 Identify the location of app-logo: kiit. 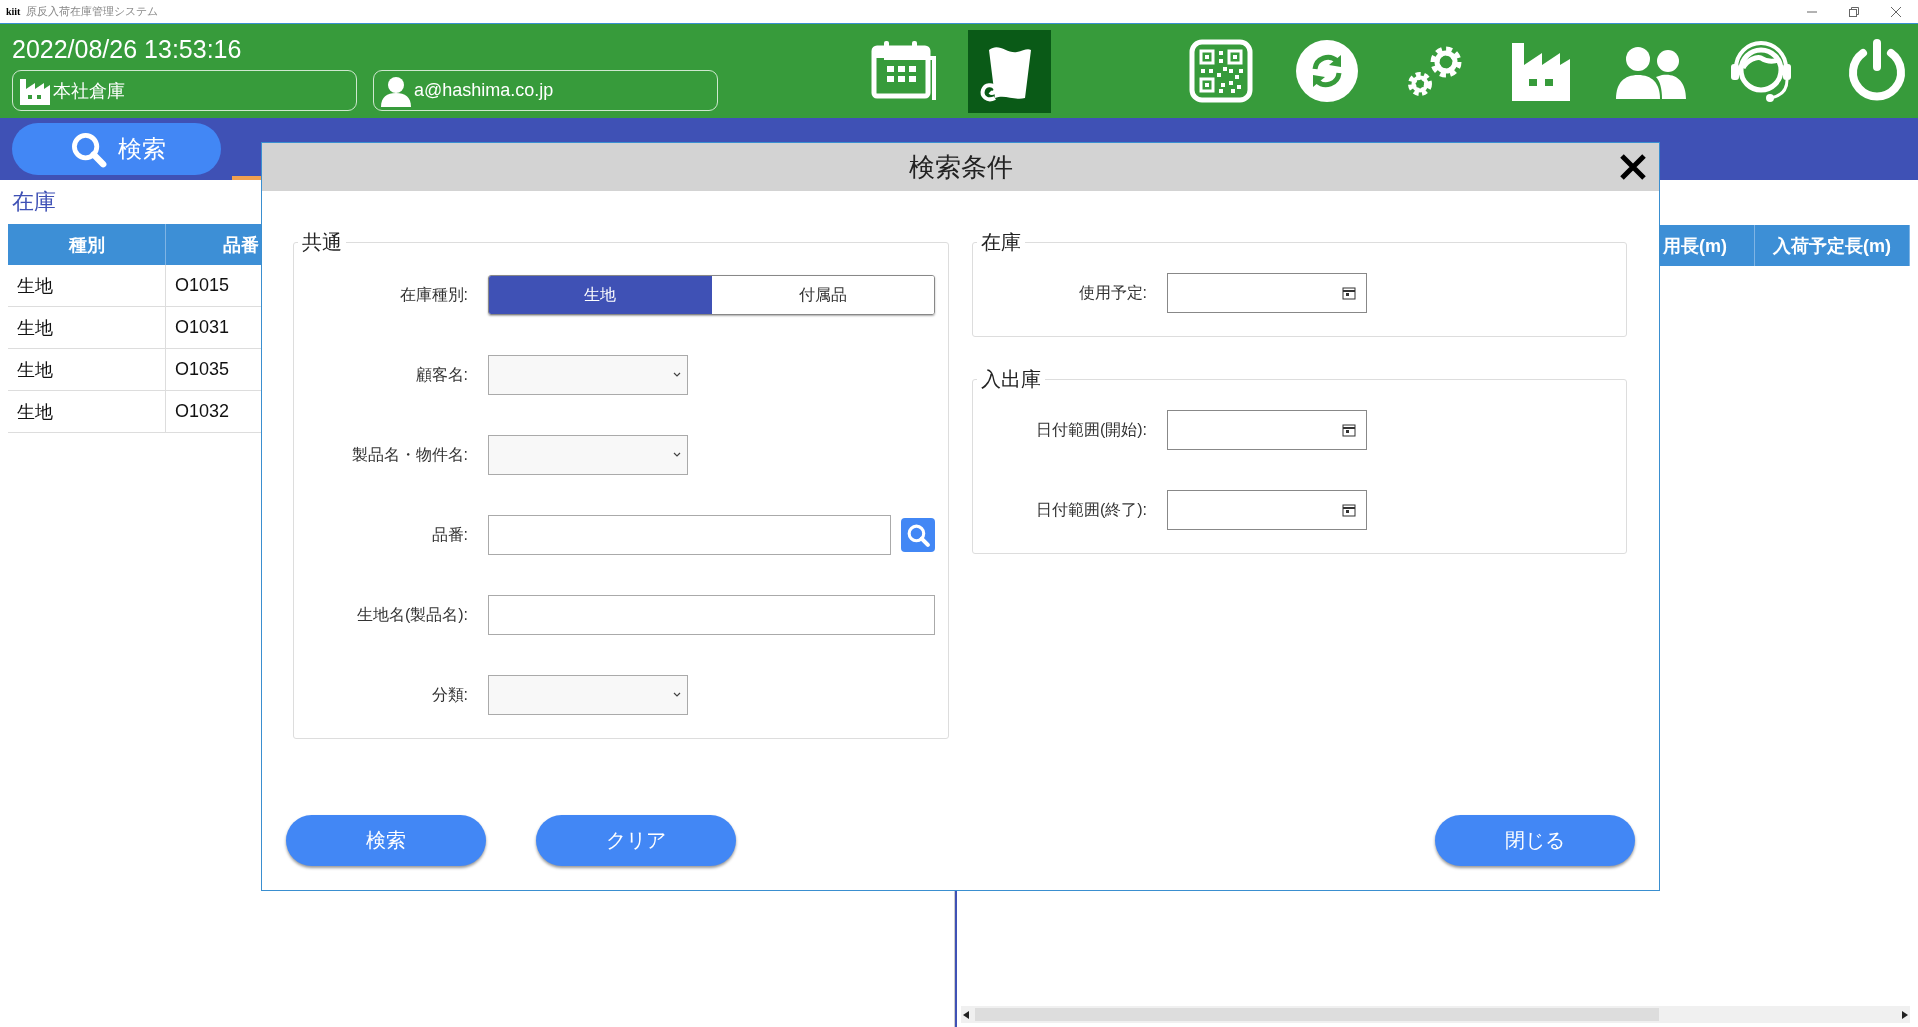
(13, 11).